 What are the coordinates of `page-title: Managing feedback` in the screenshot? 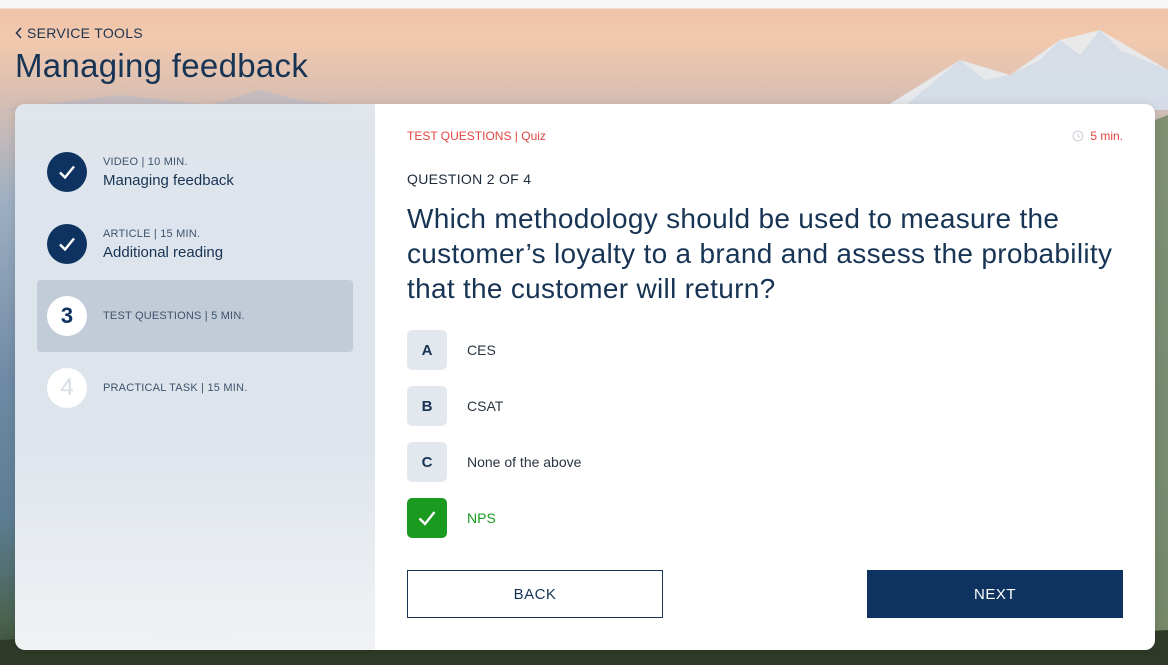 It's located at (162, 65).